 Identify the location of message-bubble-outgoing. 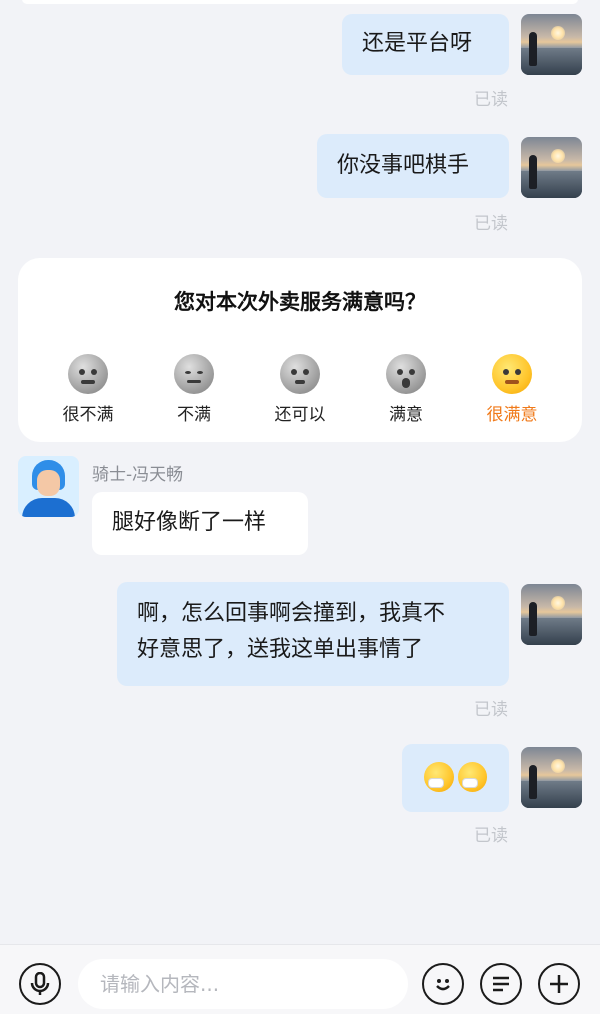
(455, 778).